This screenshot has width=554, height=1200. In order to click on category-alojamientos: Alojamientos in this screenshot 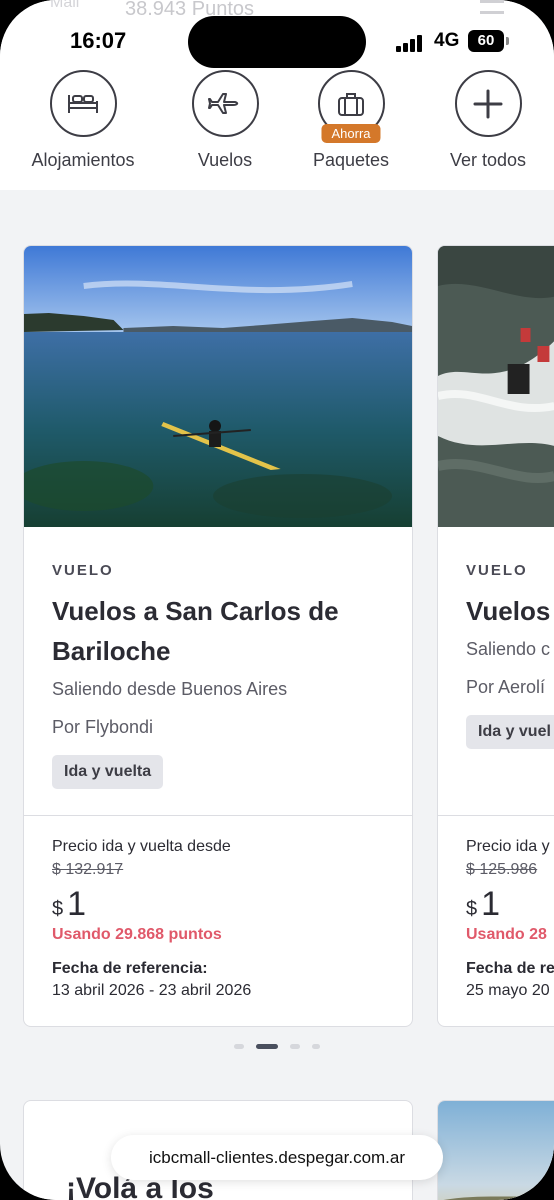, I will do `click(83, 120)`.